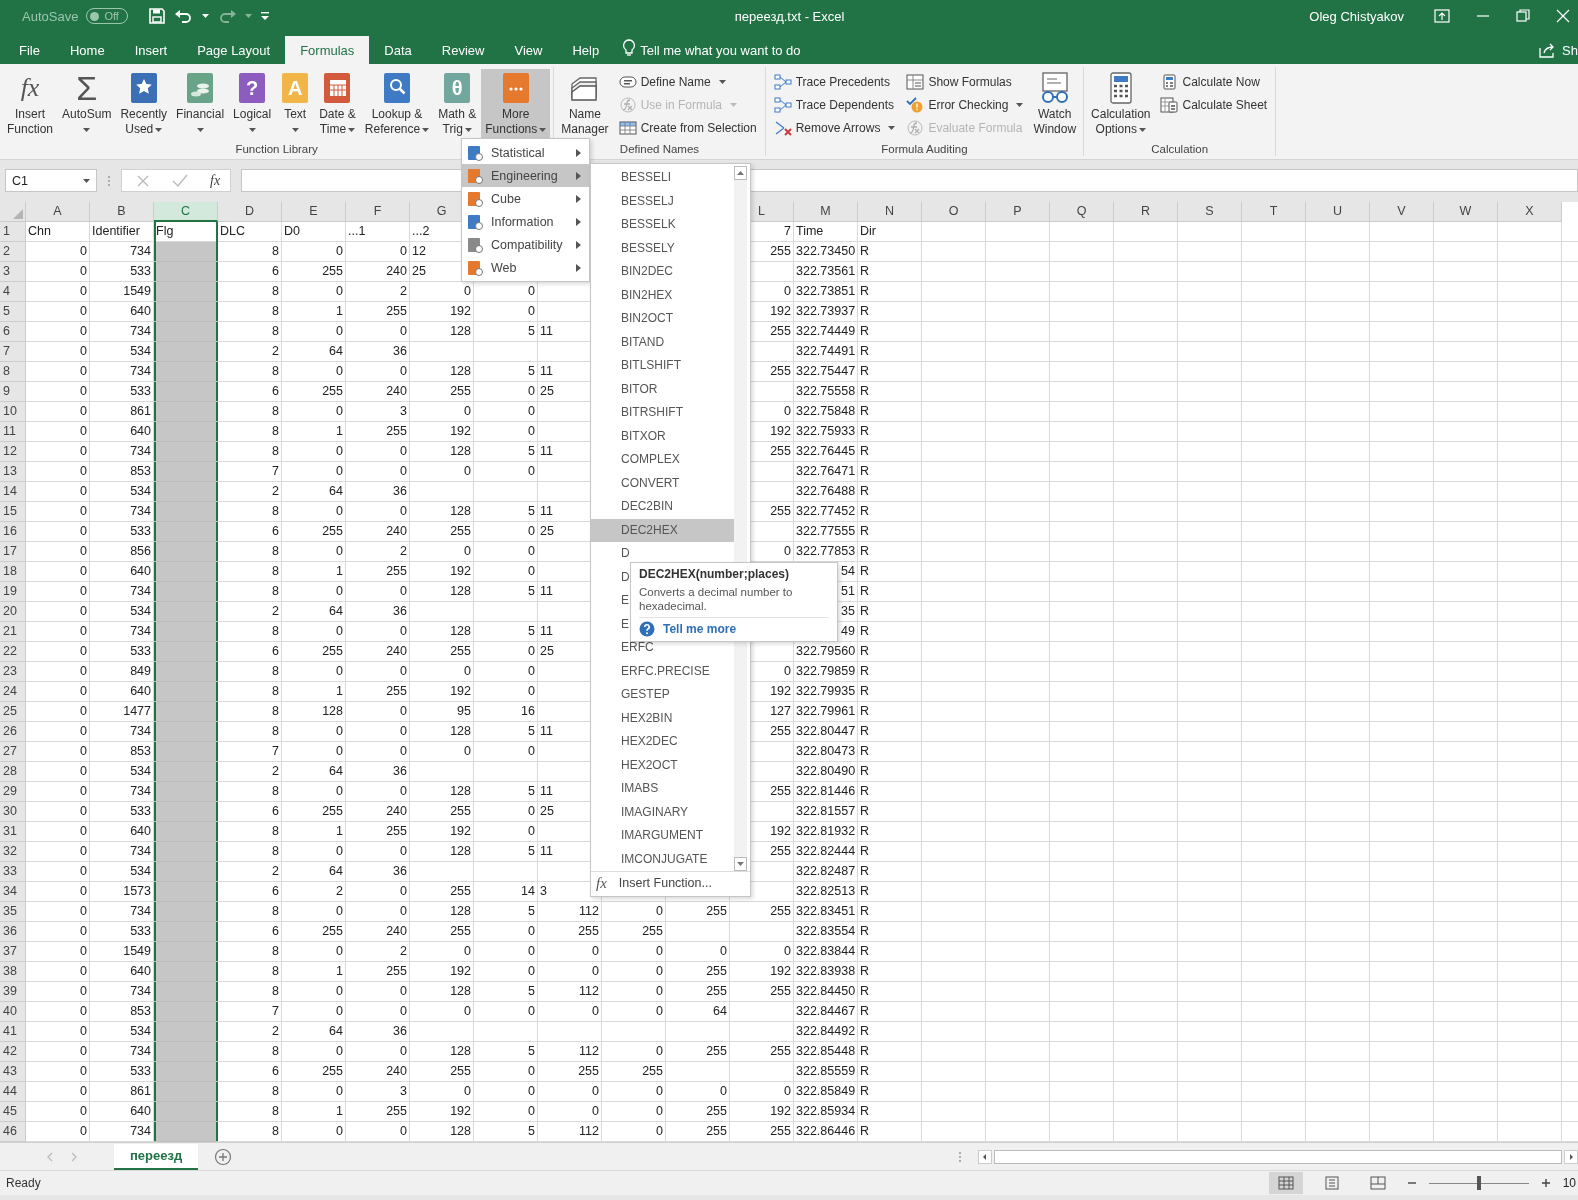  Describe the element at coordinates (13, 1052) in the screenshot. I see `row-header: 42` at that location.